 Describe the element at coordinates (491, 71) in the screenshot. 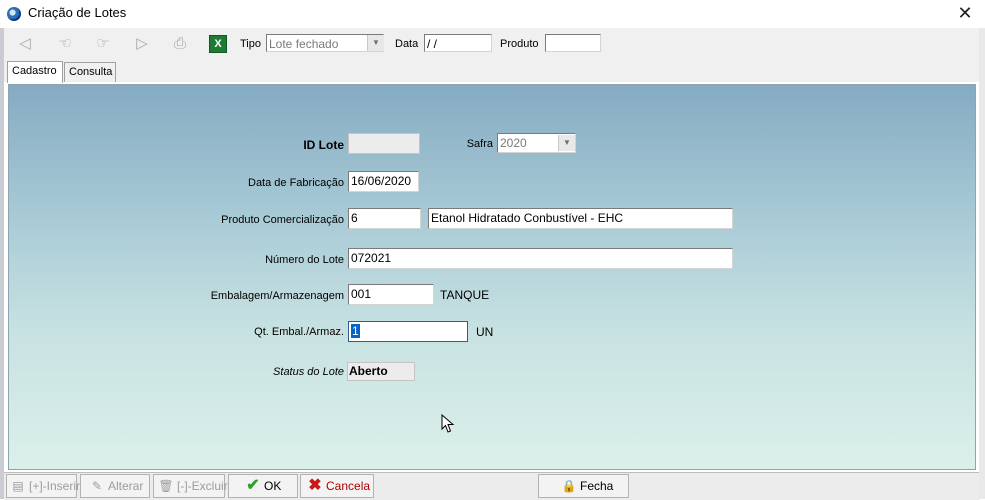

I see `tab-strip` at that location.